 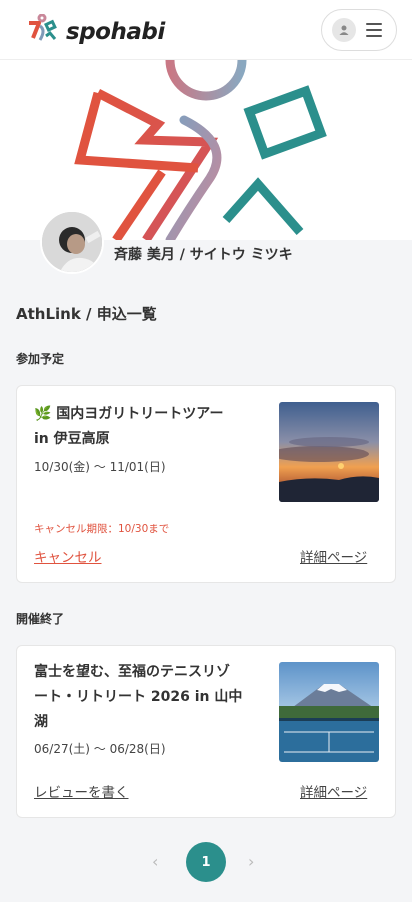 I want to click on card-title: 富士を望む、至福のテニスリゾ ート・リトリート 2026 in 山中 湖, so click(x=148, y=697).